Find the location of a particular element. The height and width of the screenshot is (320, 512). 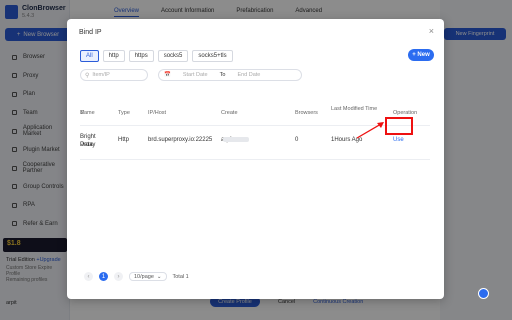

annotation-highlight-box is located at coordinates (399, 126).